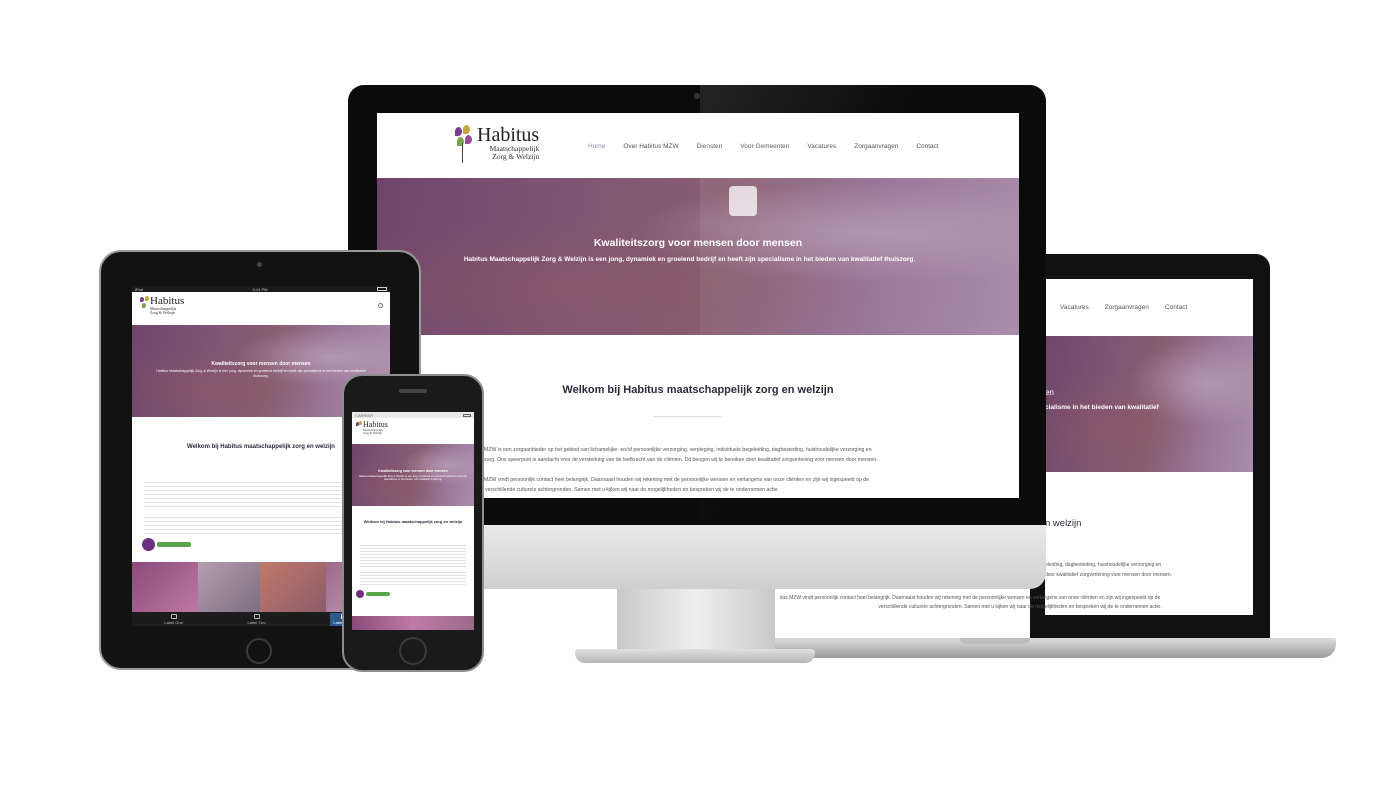 The image size is (1400, 800). What do you see at coordinates (697, 96) in the screenshot?
I see `imac-camera` at bounding box center [697, 96].